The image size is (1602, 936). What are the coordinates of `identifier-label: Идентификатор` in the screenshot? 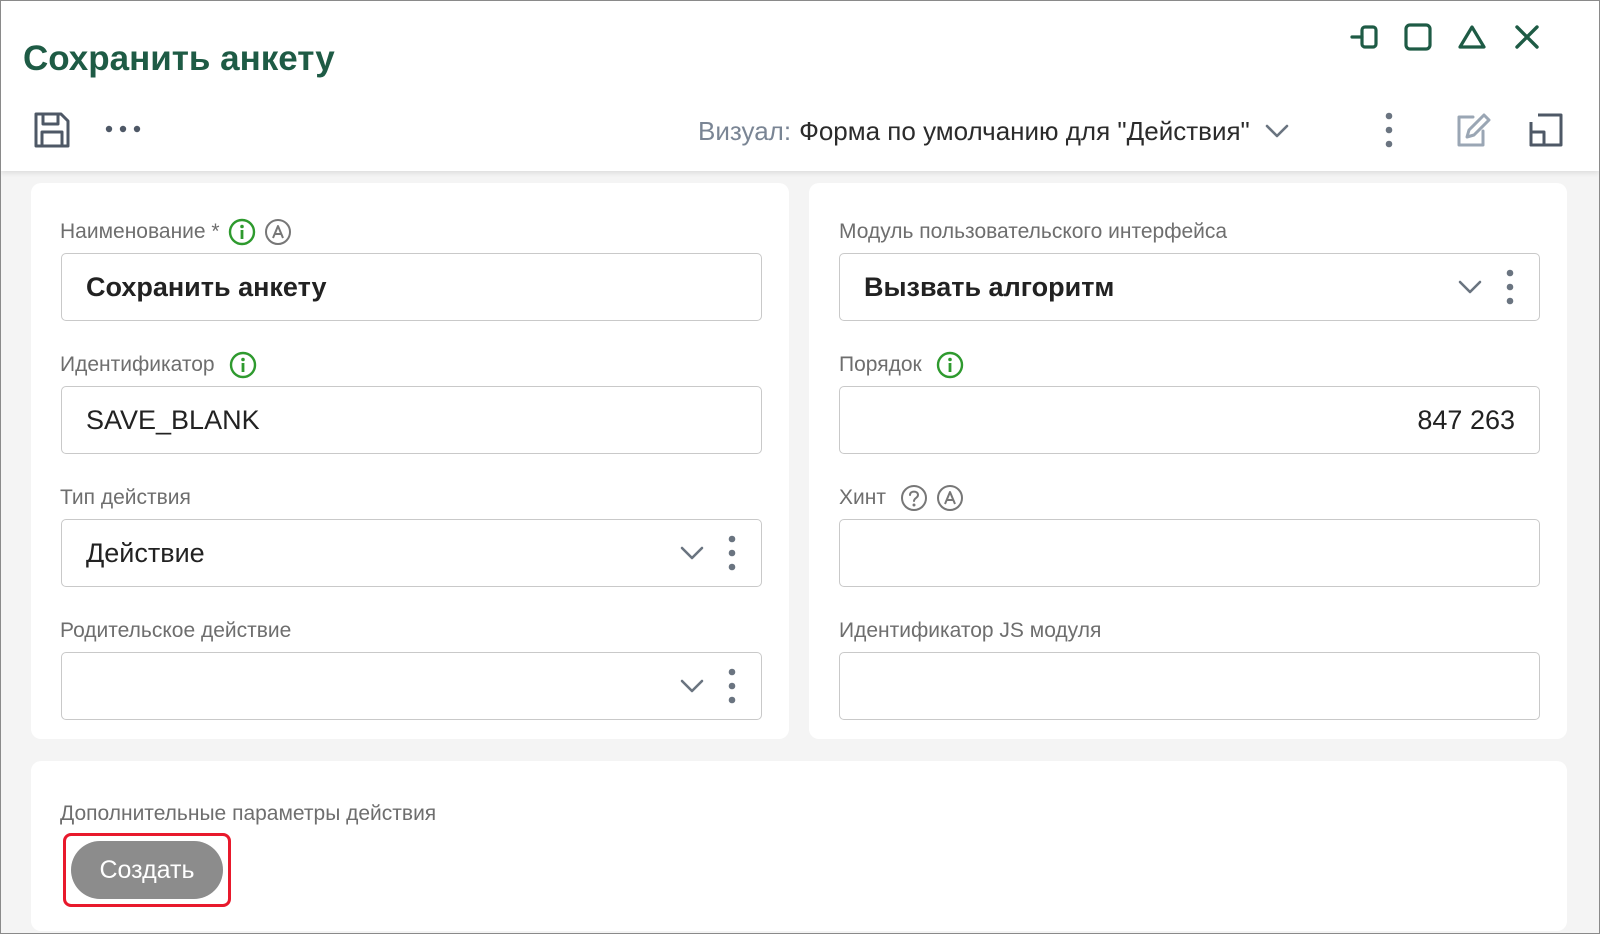 It's located at (158, 365).